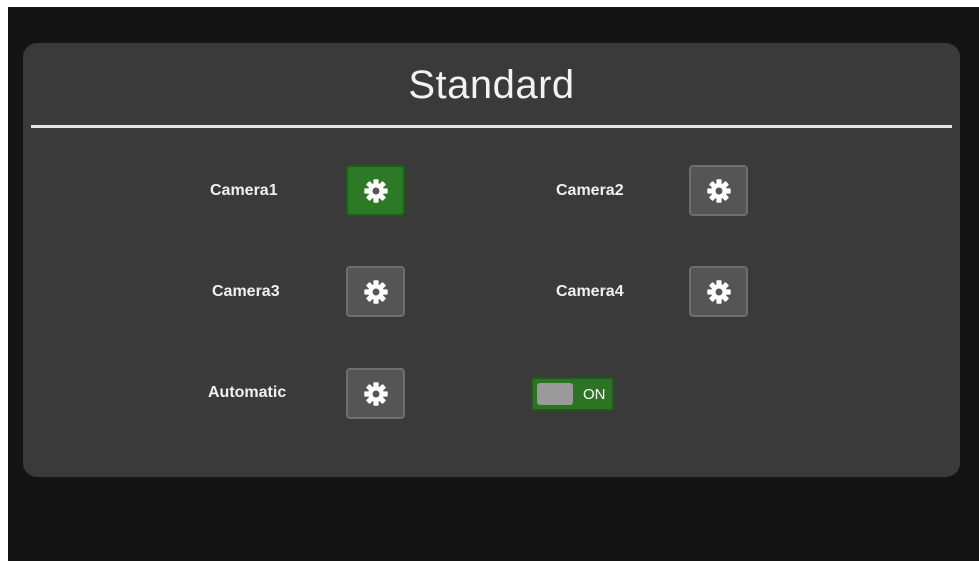 The image size is (979, 561). I want to click on camera4-settings-button, so click(718, 291).